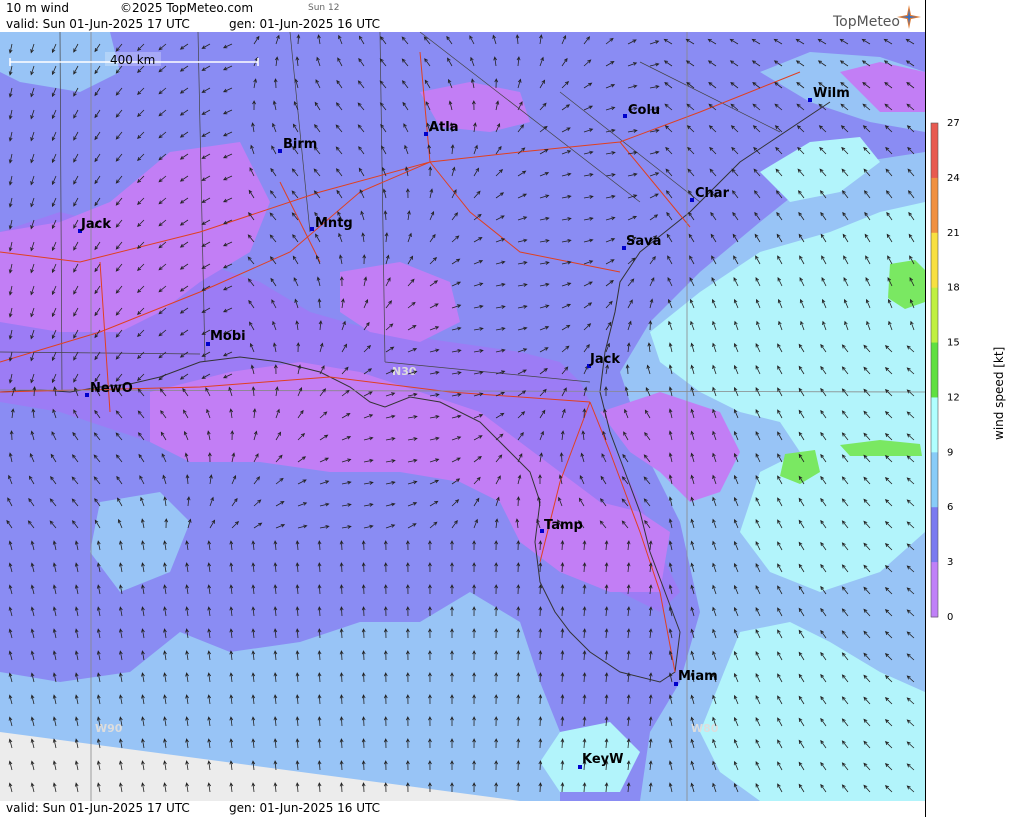 The width and height of the screenshot is (1017, 821). Describe the element at coordinates (712, 193) in the screenshot. I see `city-label-char: Char` at that location.